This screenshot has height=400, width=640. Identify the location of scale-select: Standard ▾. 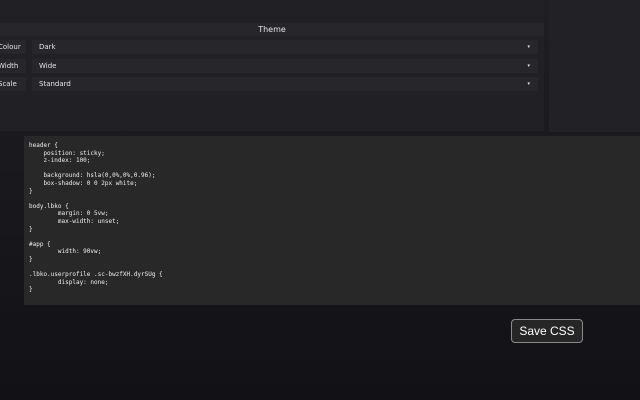
(285, 84).